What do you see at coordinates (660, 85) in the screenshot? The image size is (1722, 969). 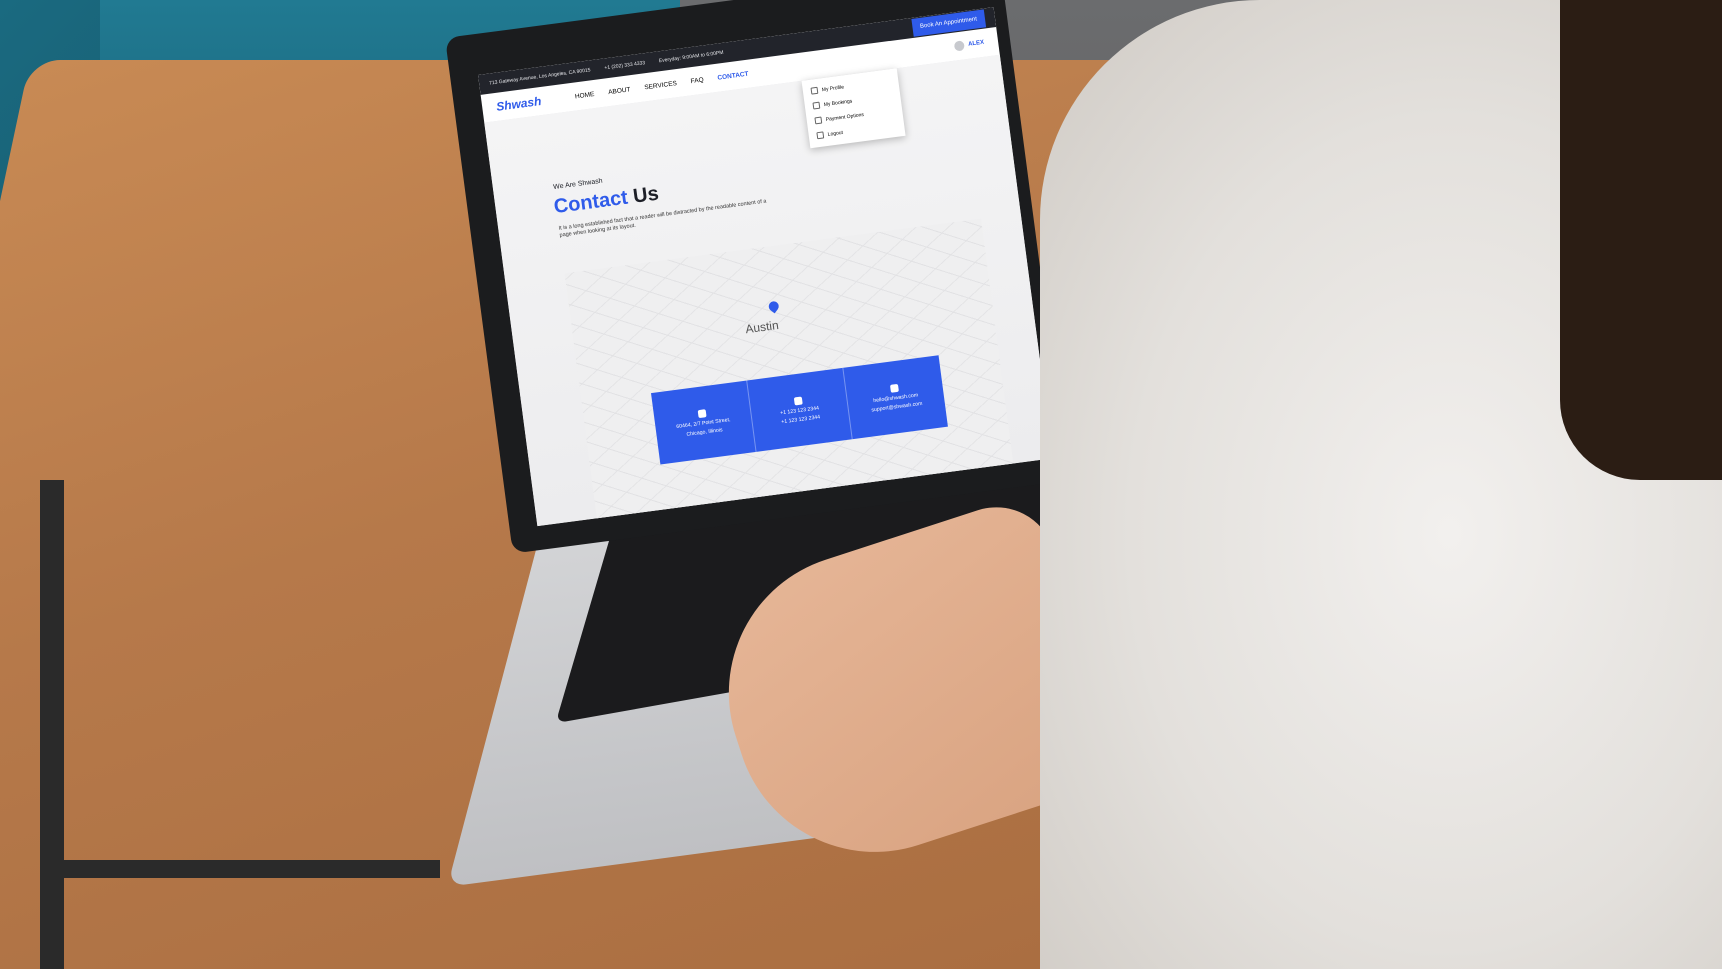 I see `nav-item-services: SERVICES` at bounding box center [660, 85].